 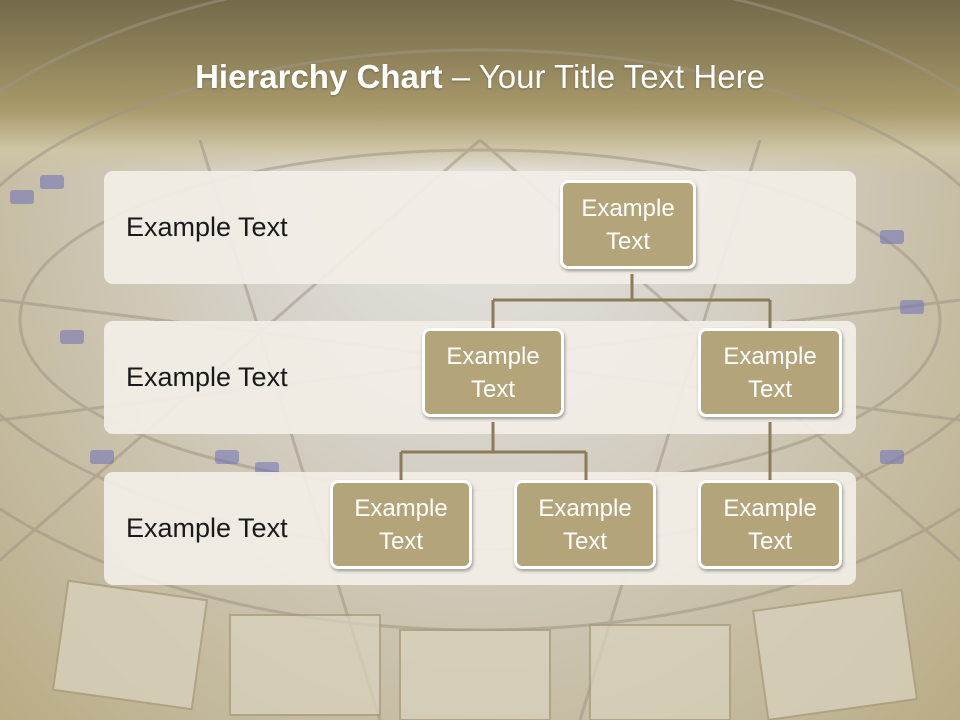 I want to click on node-level2-left-label: Example Text, so click(x=493, y=372).